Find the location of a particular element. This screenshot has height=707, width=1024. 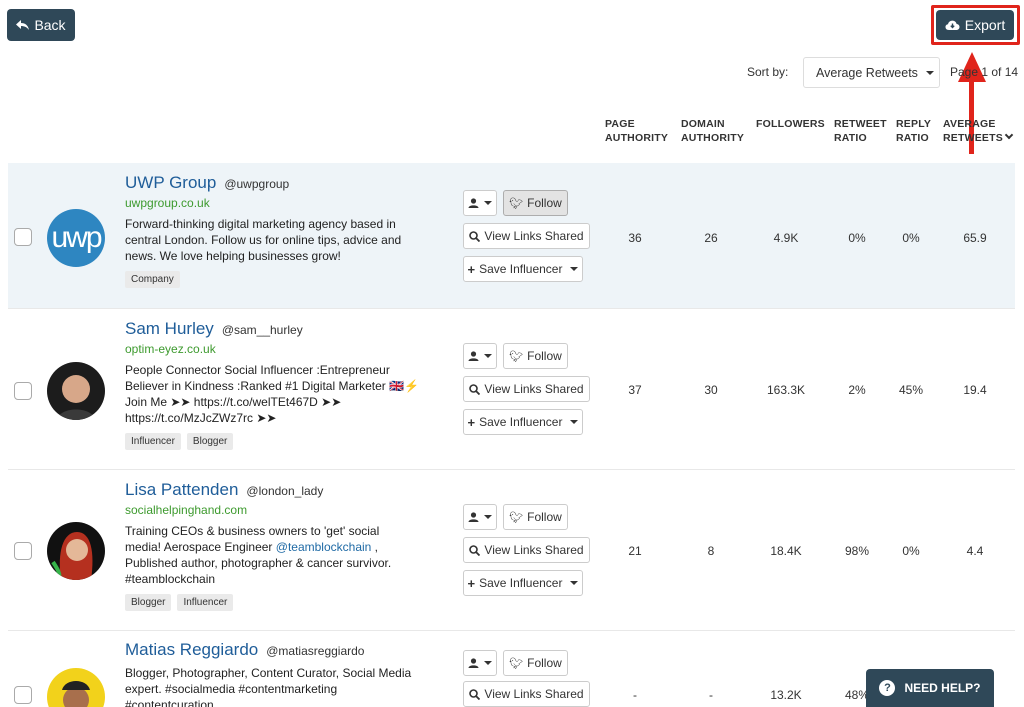

col-head-average-retweets: AVERAGE RETWEETS is located at coordinates (978, 131).